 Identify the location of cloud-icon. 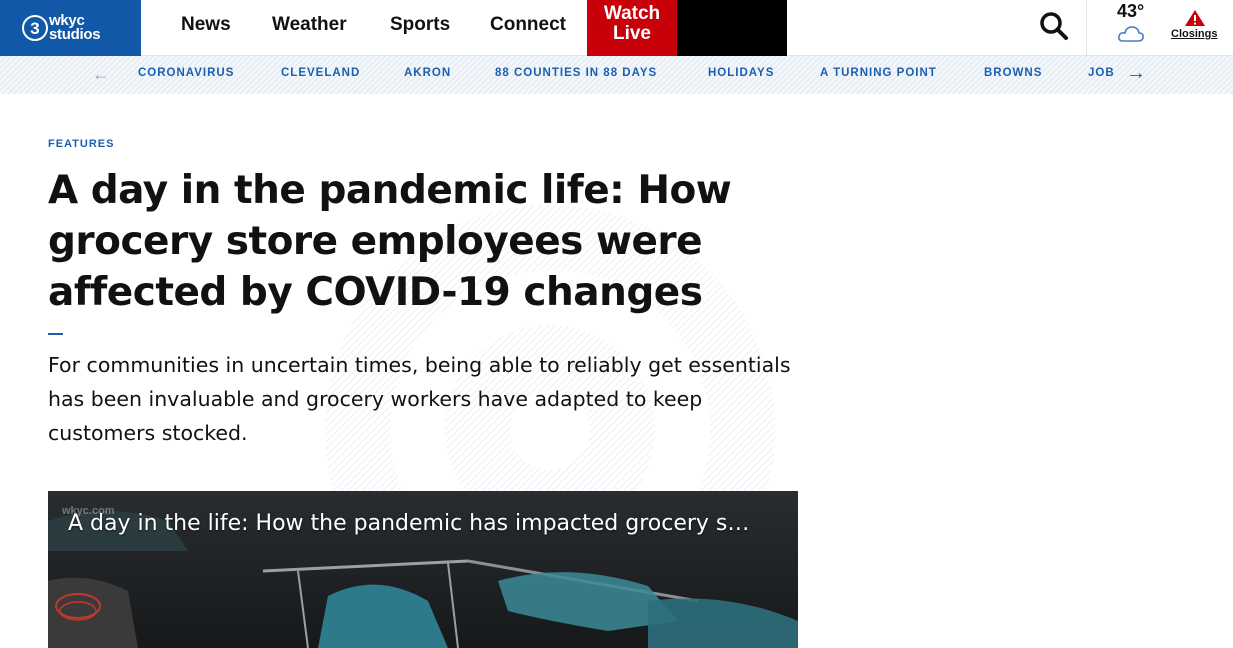
(1131, 34).